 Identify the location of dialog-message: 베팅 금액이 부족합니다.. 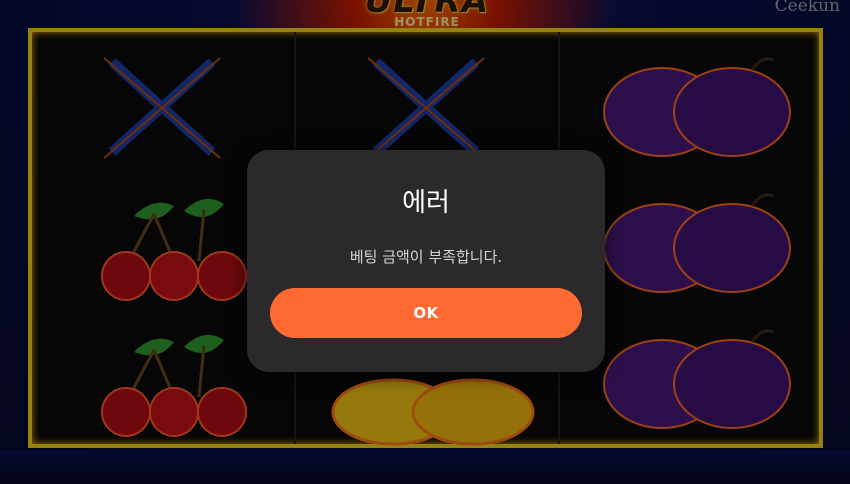
(426, 257).